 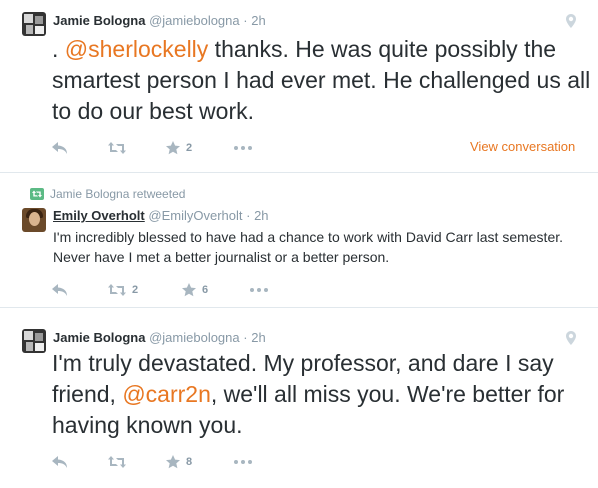 I want to click on tweet-actions: 2 6, so click(x=202, y=290).